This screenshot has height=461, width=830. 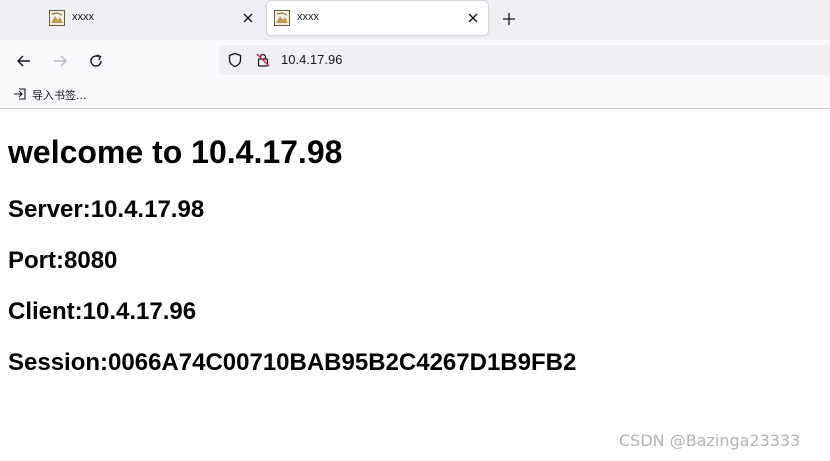 What do you see at coordinates (415, 94) in the screenshot?
I see `bookmarks-toolbar` at bounding box center [415, 94].